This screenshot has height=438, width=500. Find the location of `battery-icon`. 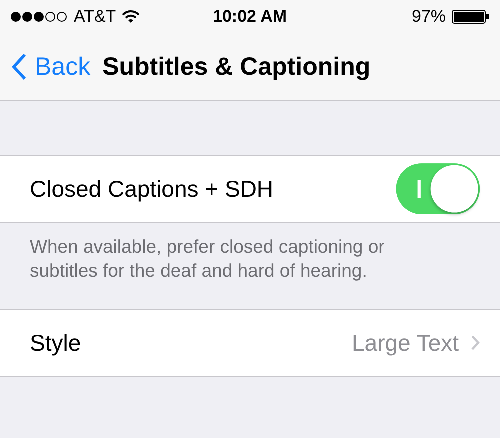

battery-icon is located at coordinates (471, 17).